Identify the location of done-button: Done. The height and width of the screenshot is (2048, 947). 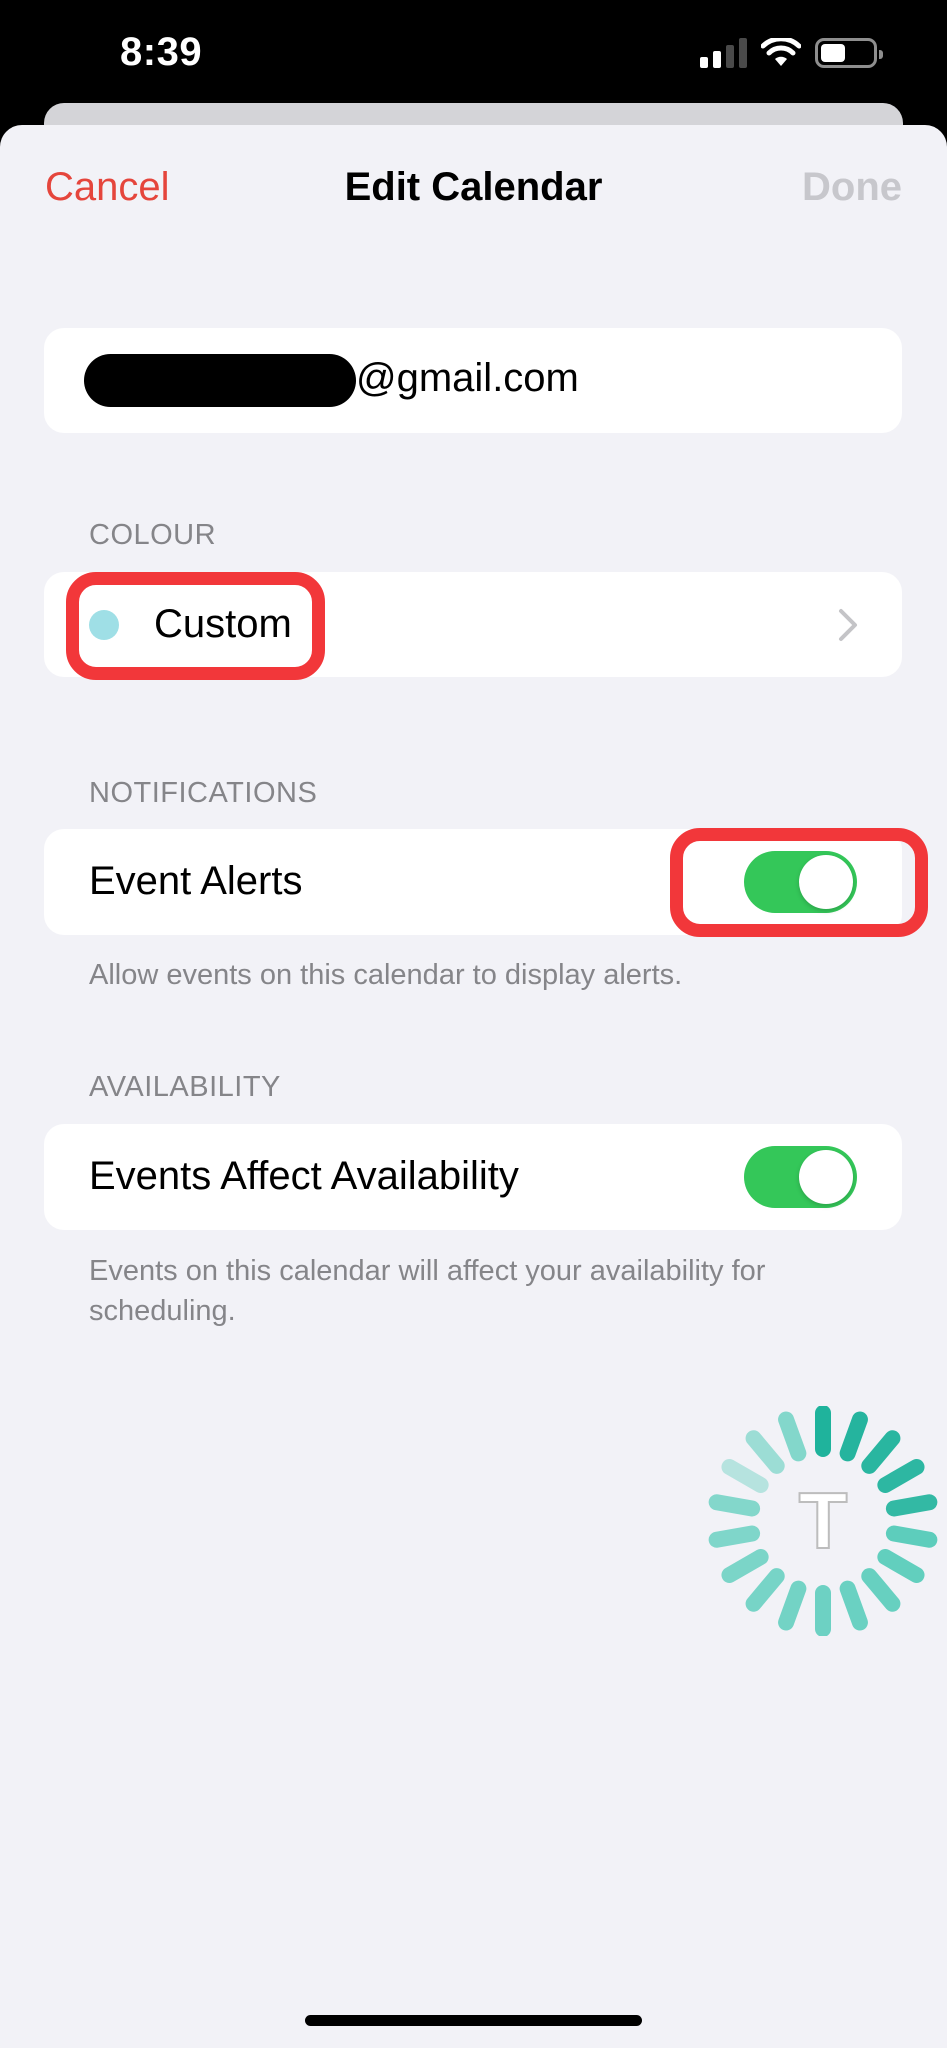
(852, 187).